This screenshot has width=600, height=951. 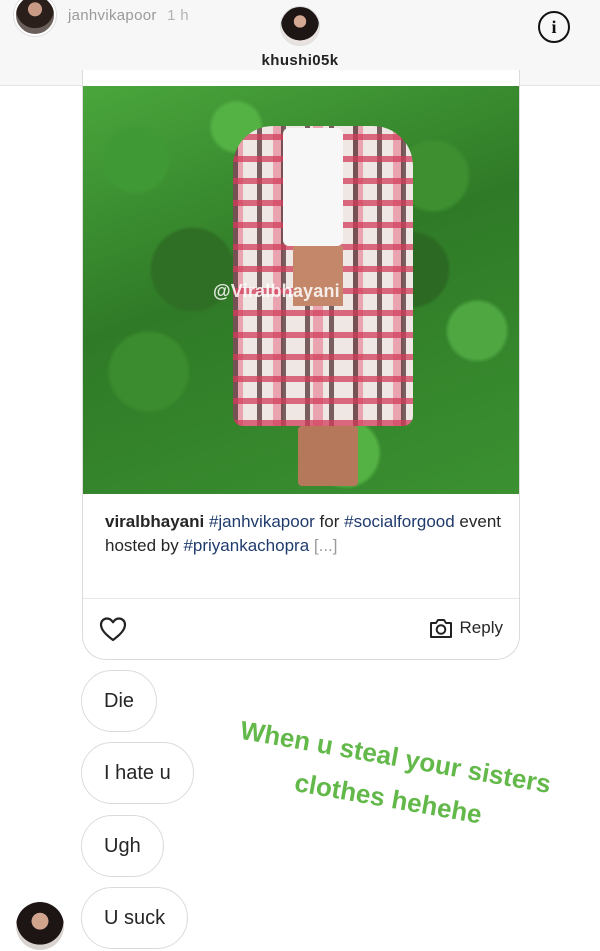 I want to click on message-bubble: Die, so click(x=119, y=701).